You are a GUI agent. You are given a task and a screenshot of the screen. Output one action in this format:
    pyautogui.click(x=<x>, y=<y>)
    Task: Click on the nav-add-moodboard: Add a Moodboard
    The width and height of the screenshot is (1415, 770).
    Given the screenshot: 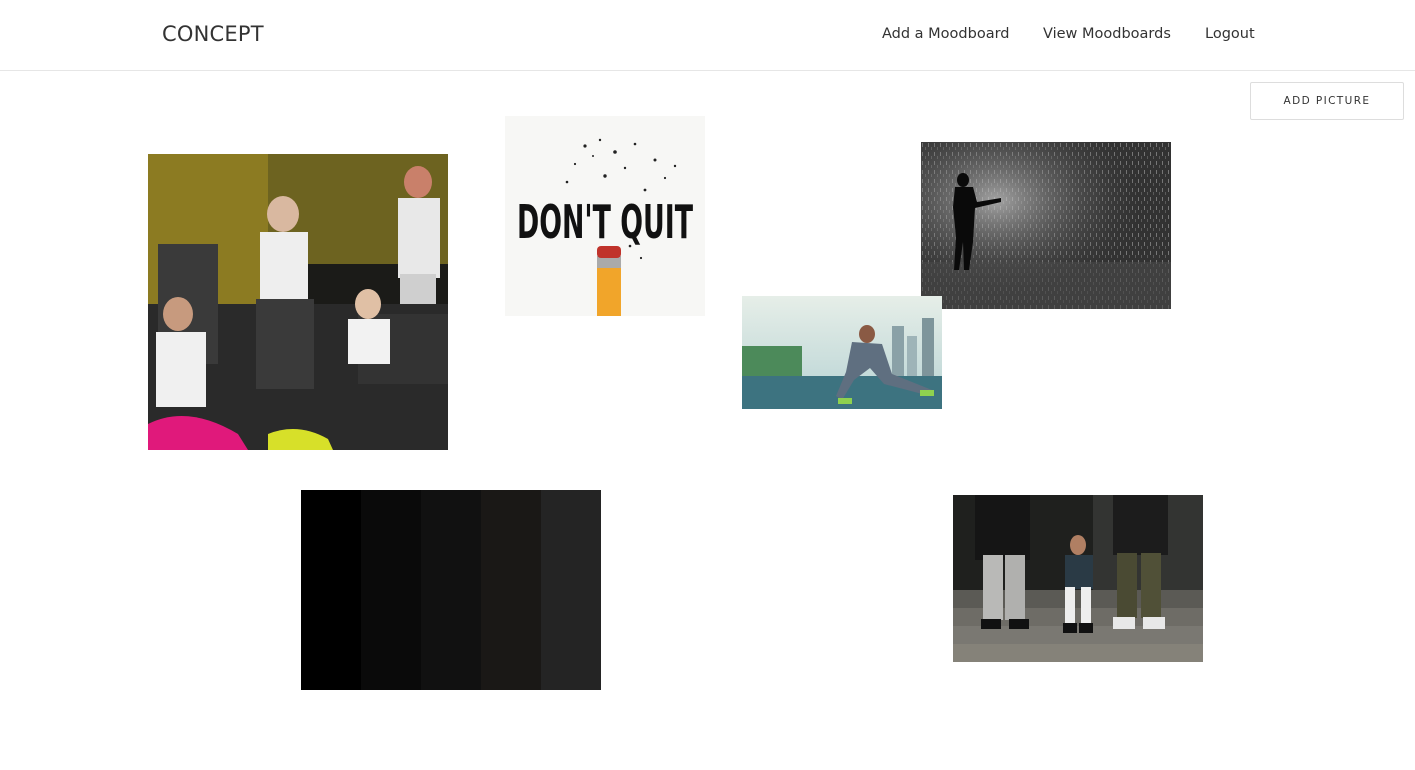 What is the action you would take?
    pyautogui.click(x=946, y=34)
    